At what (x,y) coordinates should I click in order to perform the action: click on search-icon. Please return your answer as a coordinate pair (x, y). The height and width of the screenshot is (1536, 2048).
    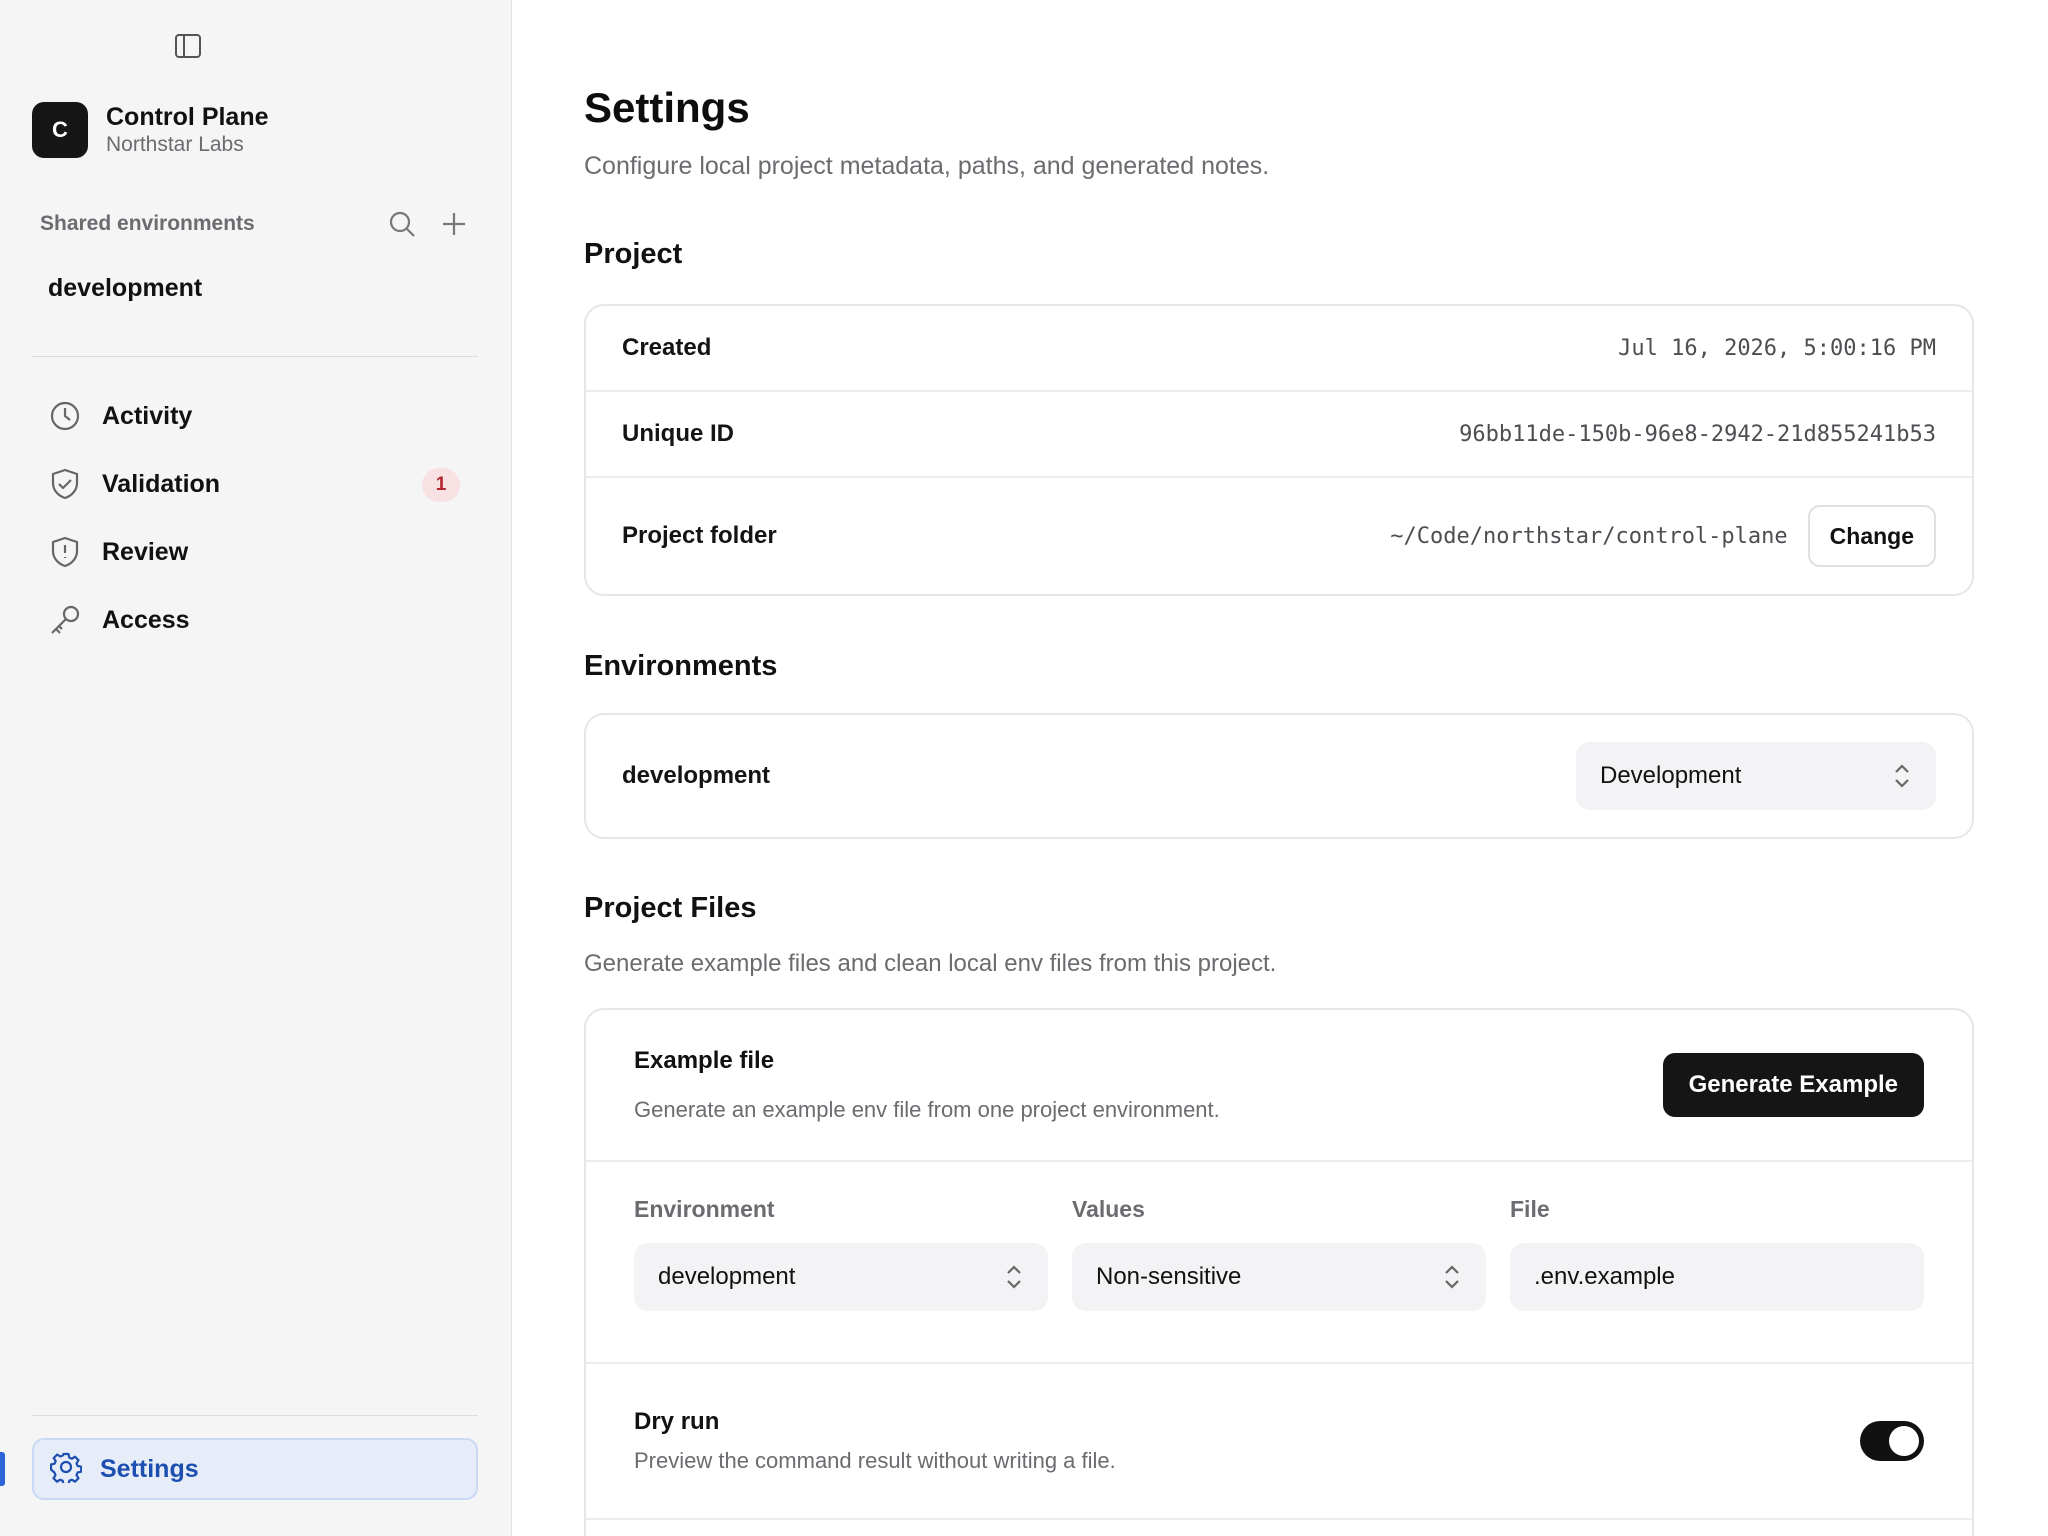
    Looking at the image, I should click on (402, 224).